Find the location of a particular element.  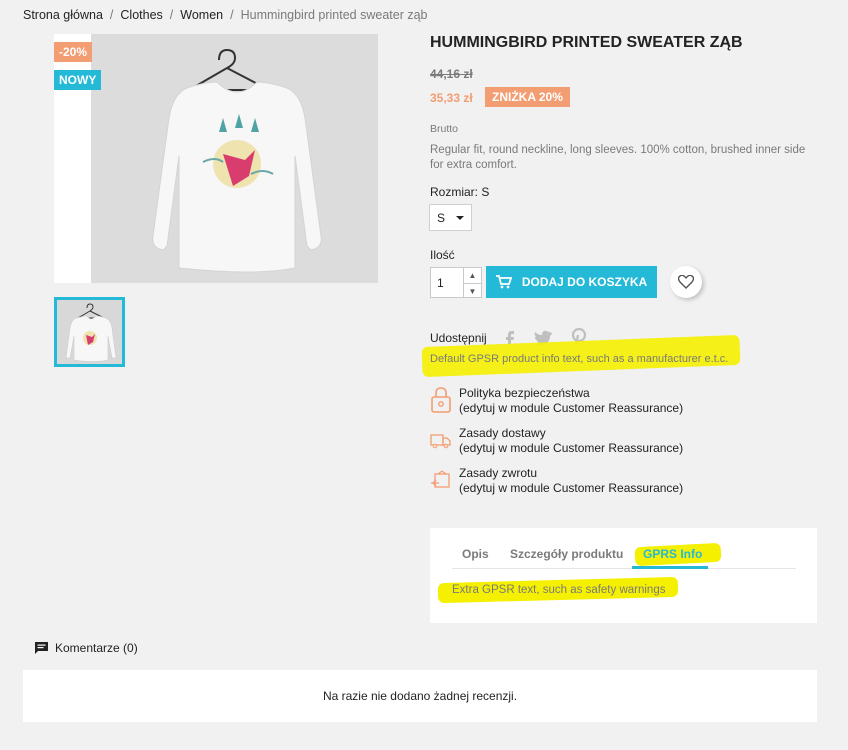

current-price: 35,33 zł is located at coordinates (451, 98).